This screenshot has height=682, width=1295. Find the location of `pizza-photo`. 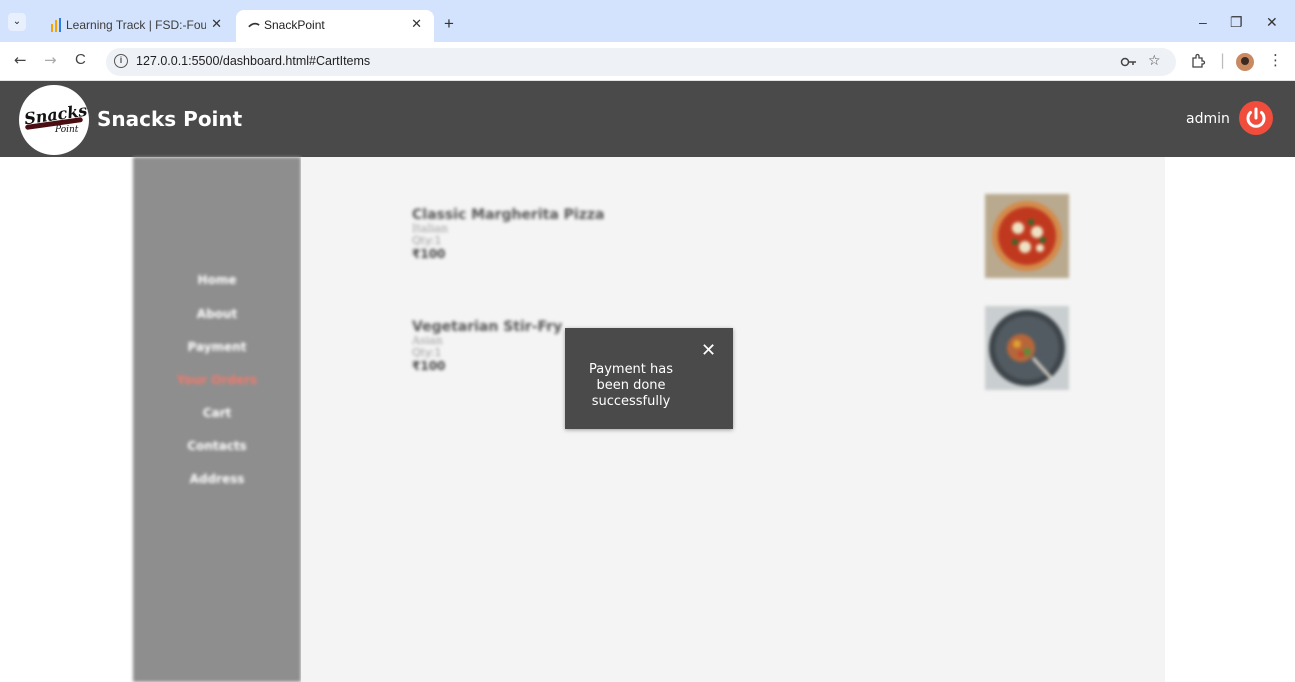

pizza-photo is located at coordinates (1027, 236).